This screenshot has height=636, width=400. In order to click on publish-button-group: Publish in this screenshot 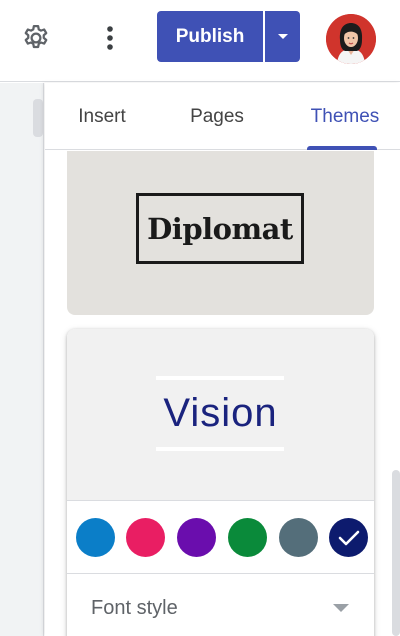, I will do `click(228, 36)`.